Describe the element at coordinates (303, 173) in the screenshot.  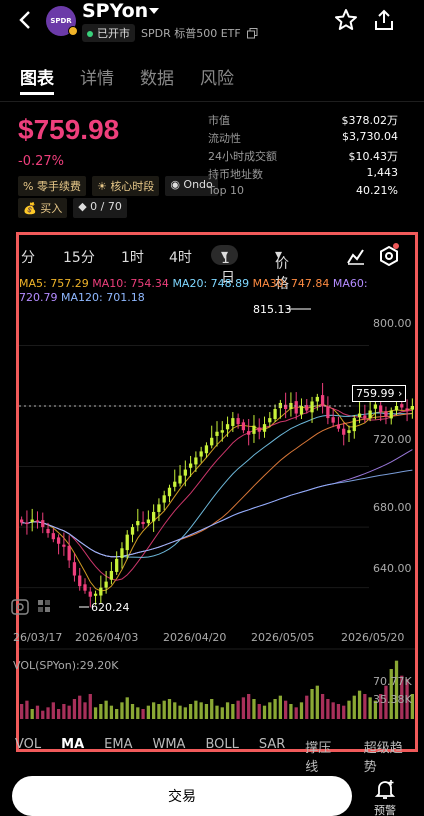
I see `stat-row: 持币地址数 1,443` at that location.